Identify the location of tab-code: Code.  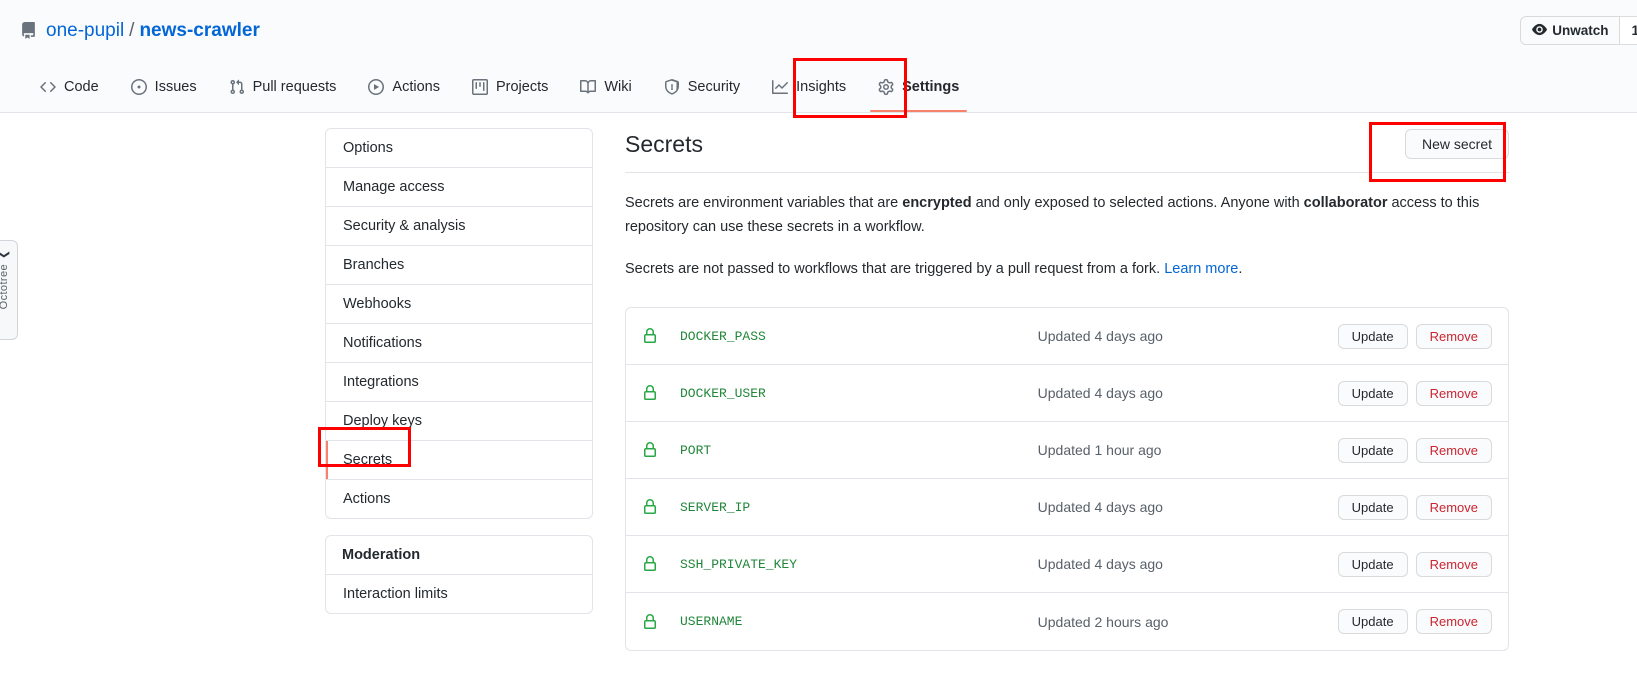
(69, 86).